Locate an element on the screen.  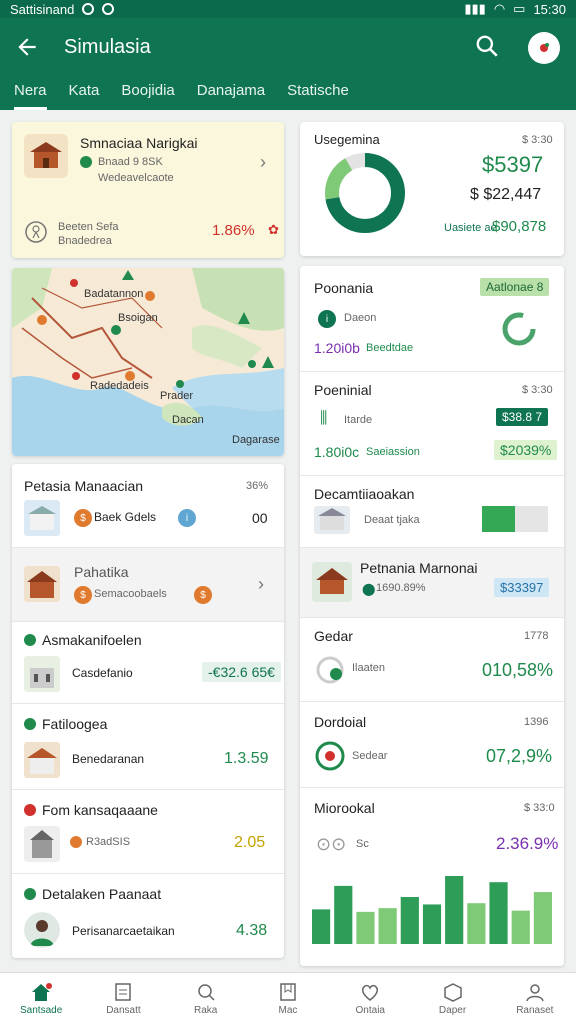
featured-foot-1: Beeten Sefa is located at coordinates (88, 227).